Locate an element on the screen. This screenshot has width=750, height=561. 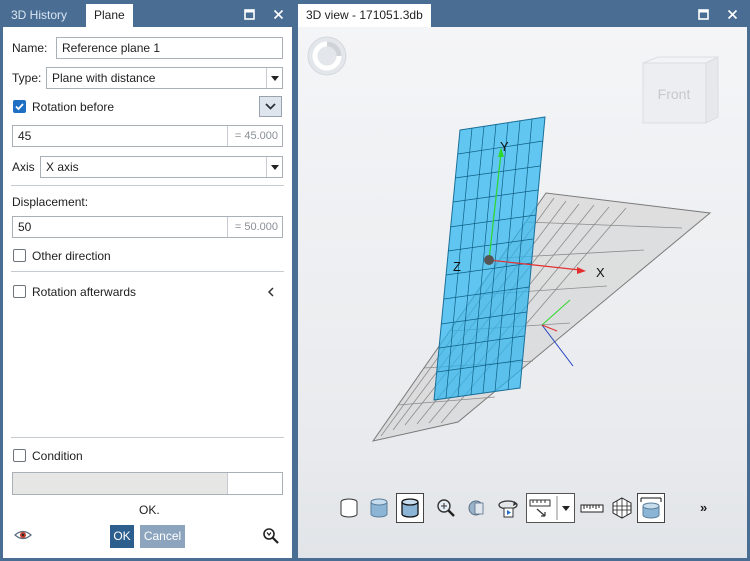
zoom-fit-button is located at coordinates (446, 508).